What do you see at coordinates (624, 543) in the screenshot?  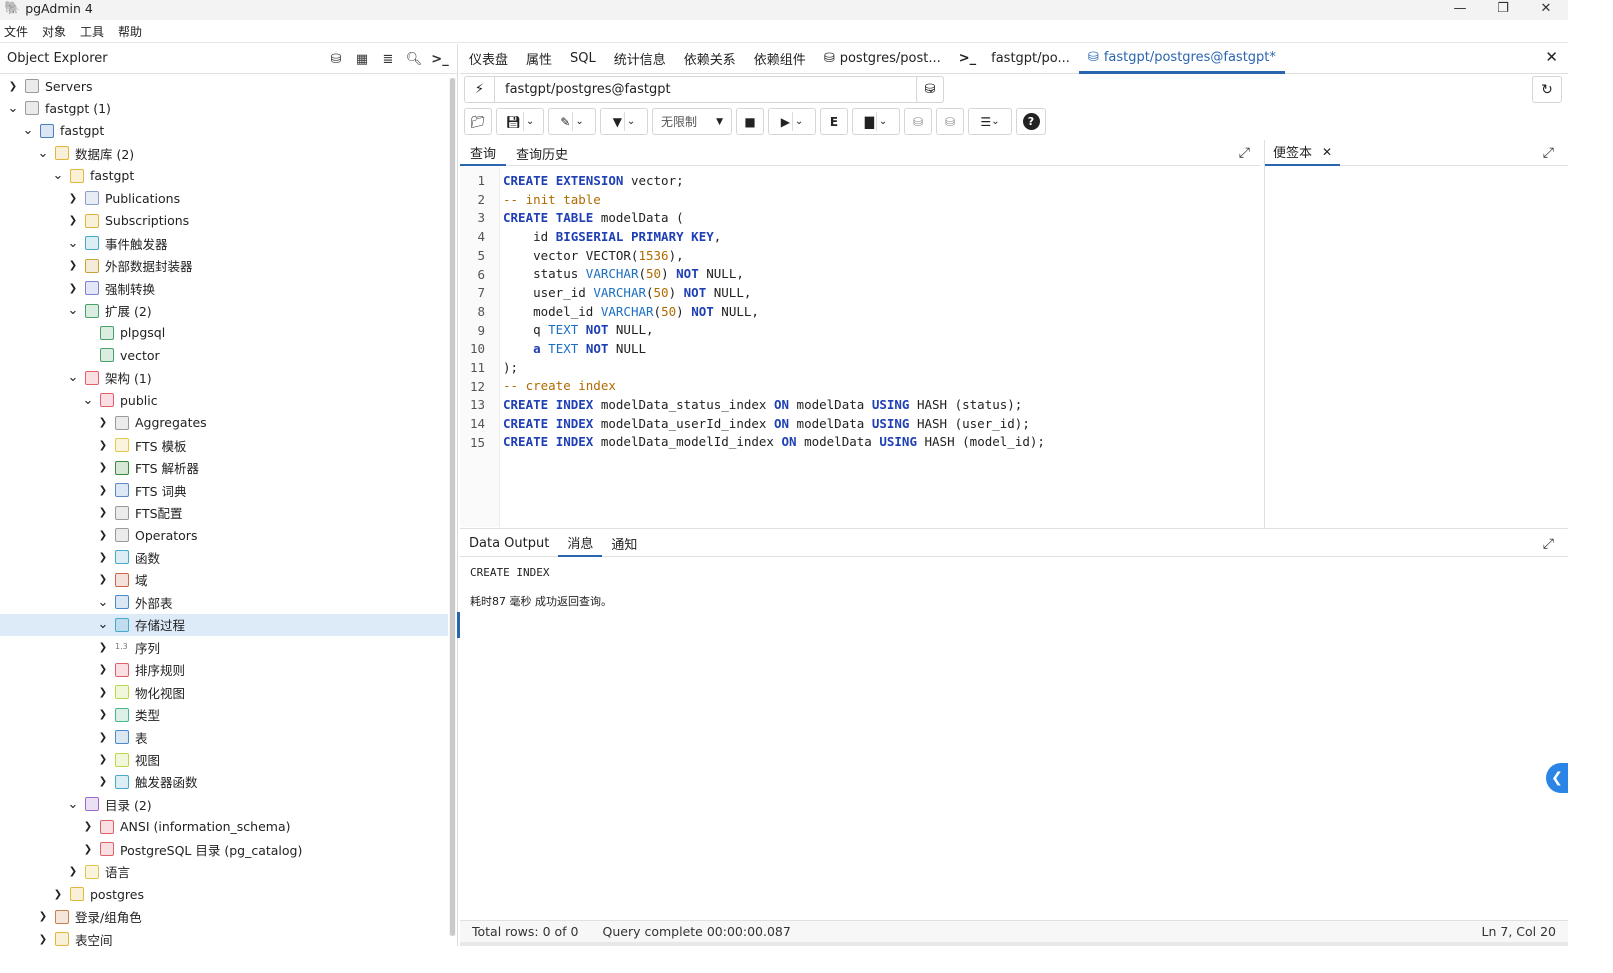 I see `tab-notifications: 通知` at bounding box center [624, 543].